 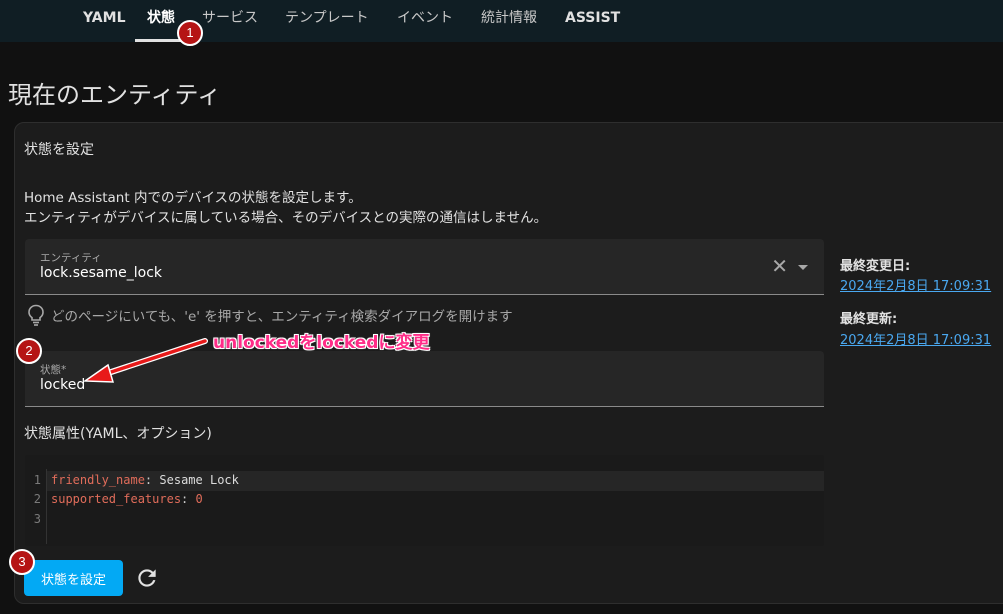 What do you see at coordinates (915, 338) in the screenshot?
I see `last-updated-link: 2024年2月8日 17:09:31` at bounding box center [915, 338].